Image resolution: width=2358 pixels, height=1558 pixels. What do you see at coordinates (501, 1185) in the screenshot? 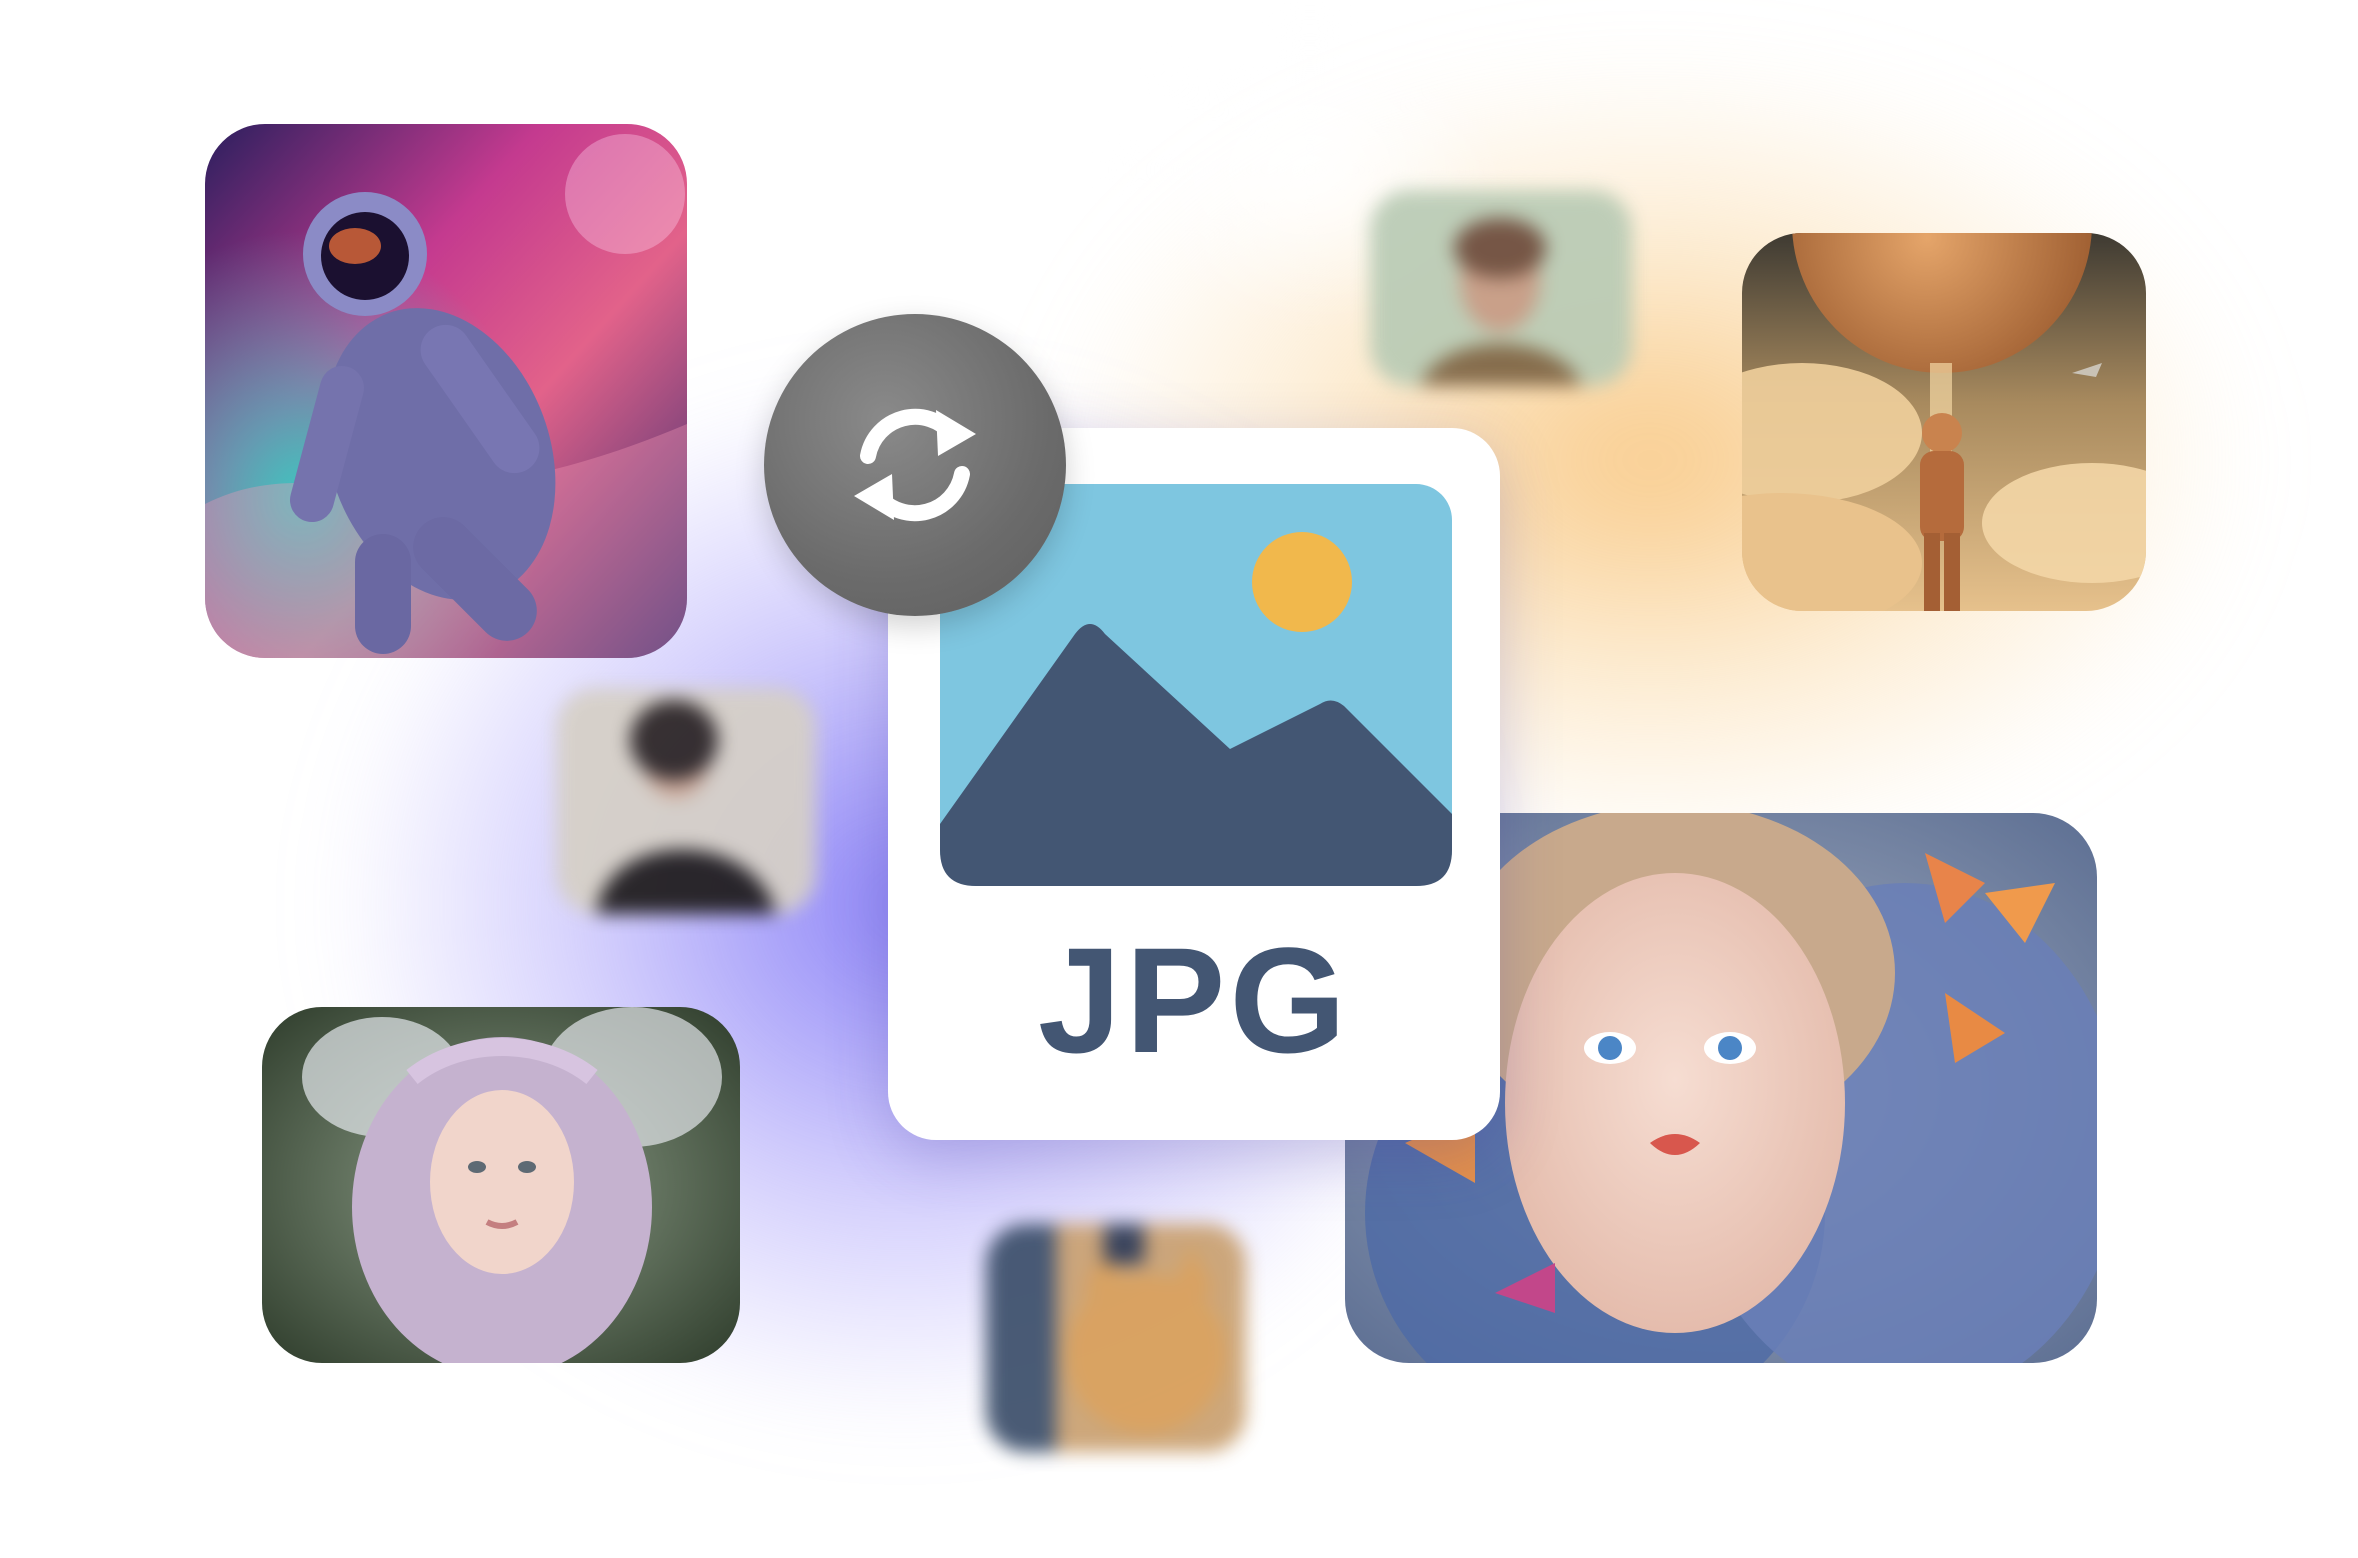
I see `fairy-portrait-image` at bounding box center [501, 1185].